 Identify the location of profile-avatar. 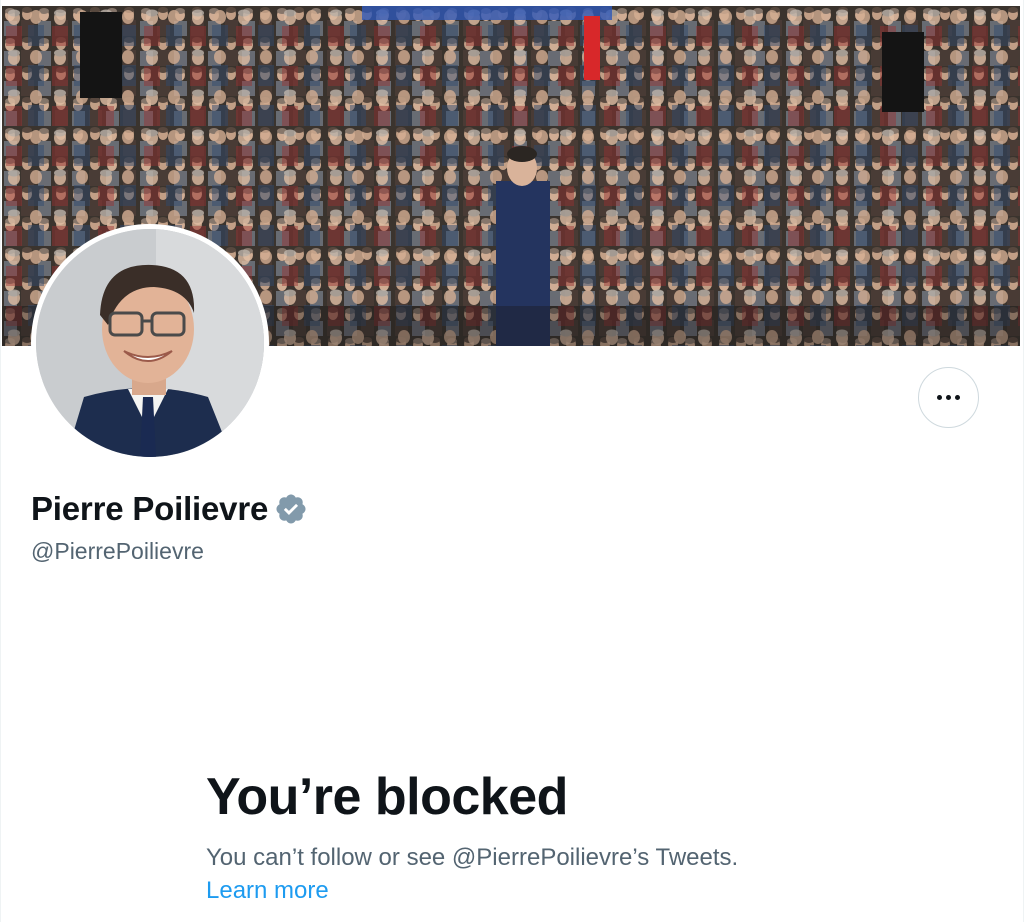
(150, 343).